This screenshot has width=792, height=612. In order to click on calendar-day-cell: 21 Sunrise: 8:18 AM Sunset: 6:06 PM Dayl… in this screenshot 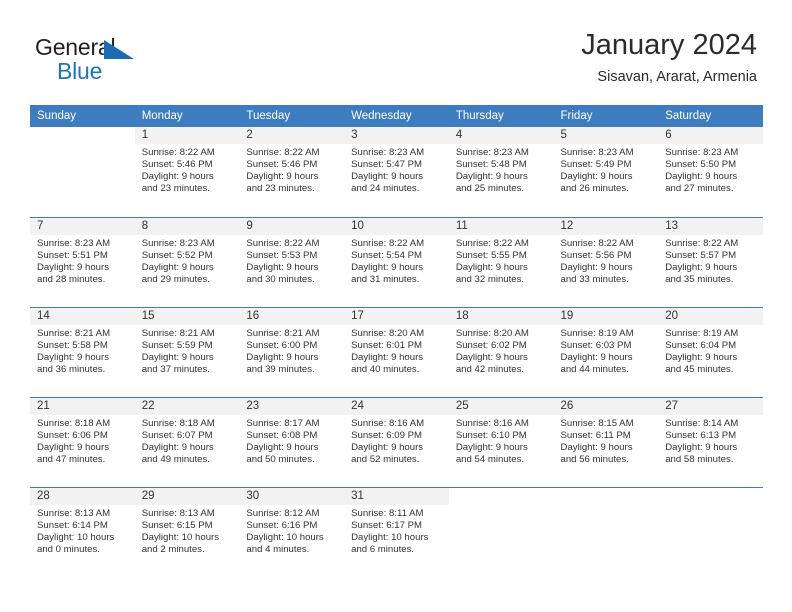, I will do `click(82, 441)`.